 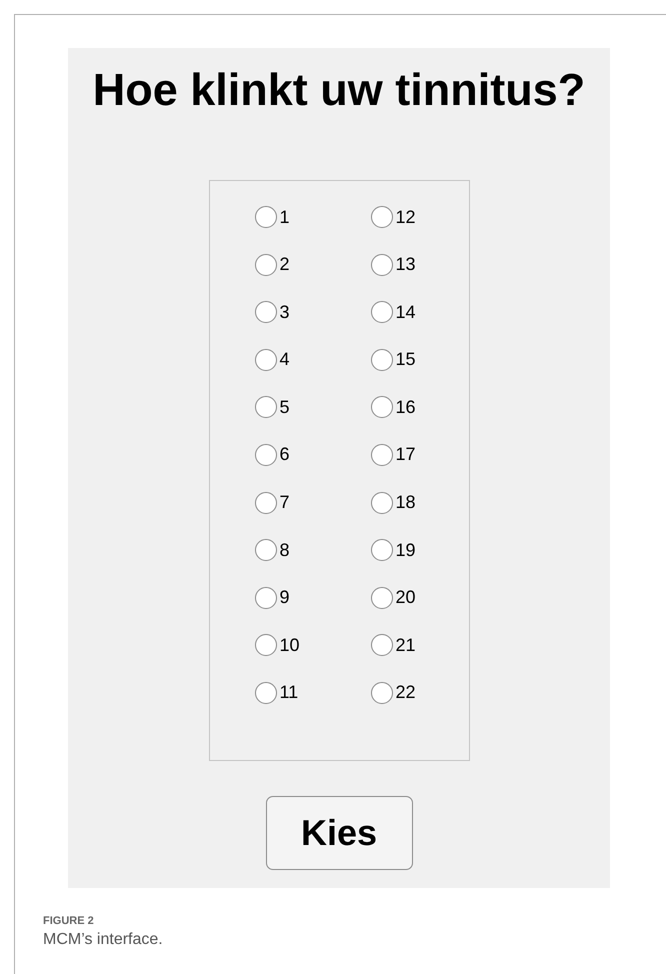 I want to click on figure-caption: MCM’s interface., so click(x=103, y=940).